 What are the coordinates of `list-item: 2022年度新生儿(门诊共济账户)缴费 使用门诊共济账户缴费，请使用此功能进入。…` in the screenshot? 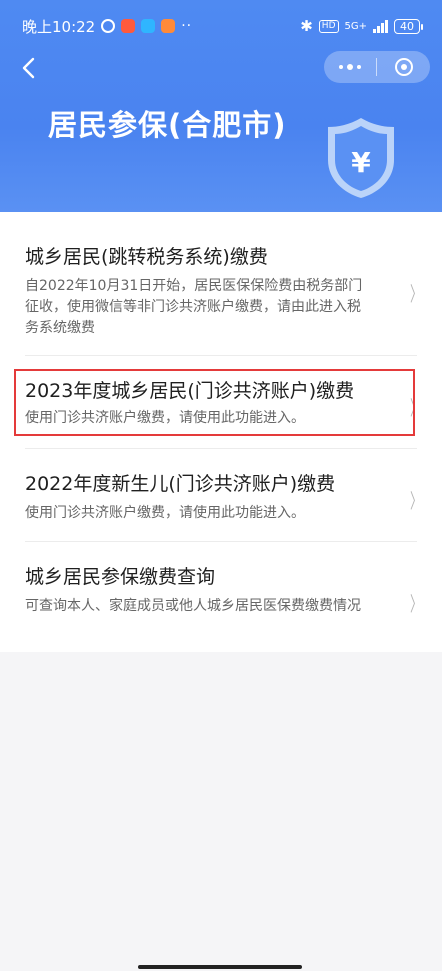 It's located at (221, 495).